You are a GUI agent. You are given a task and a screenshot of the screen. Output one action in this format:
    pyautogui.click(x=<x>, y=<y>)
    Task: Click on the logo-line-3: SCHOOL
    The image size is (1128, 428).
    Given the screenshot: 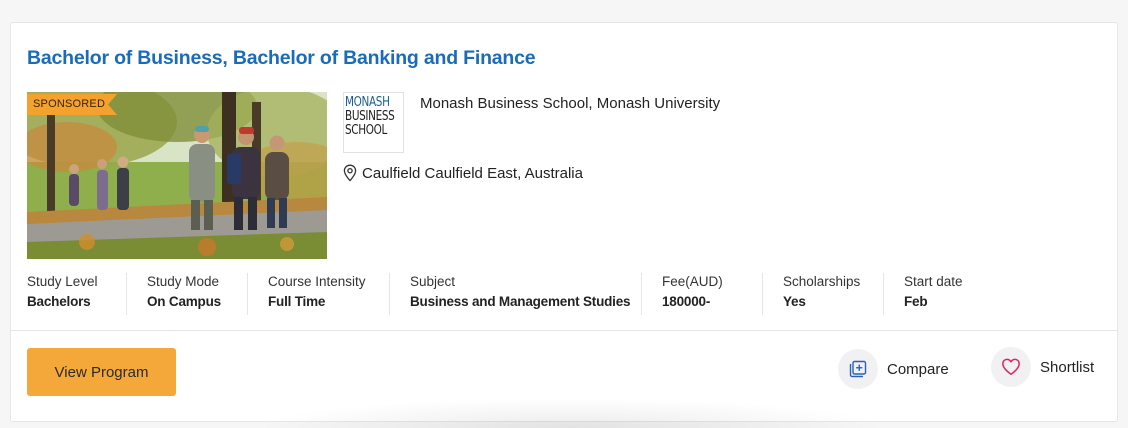 What is the action you would take?
    pyautogui.click(x=366, y=130)
    